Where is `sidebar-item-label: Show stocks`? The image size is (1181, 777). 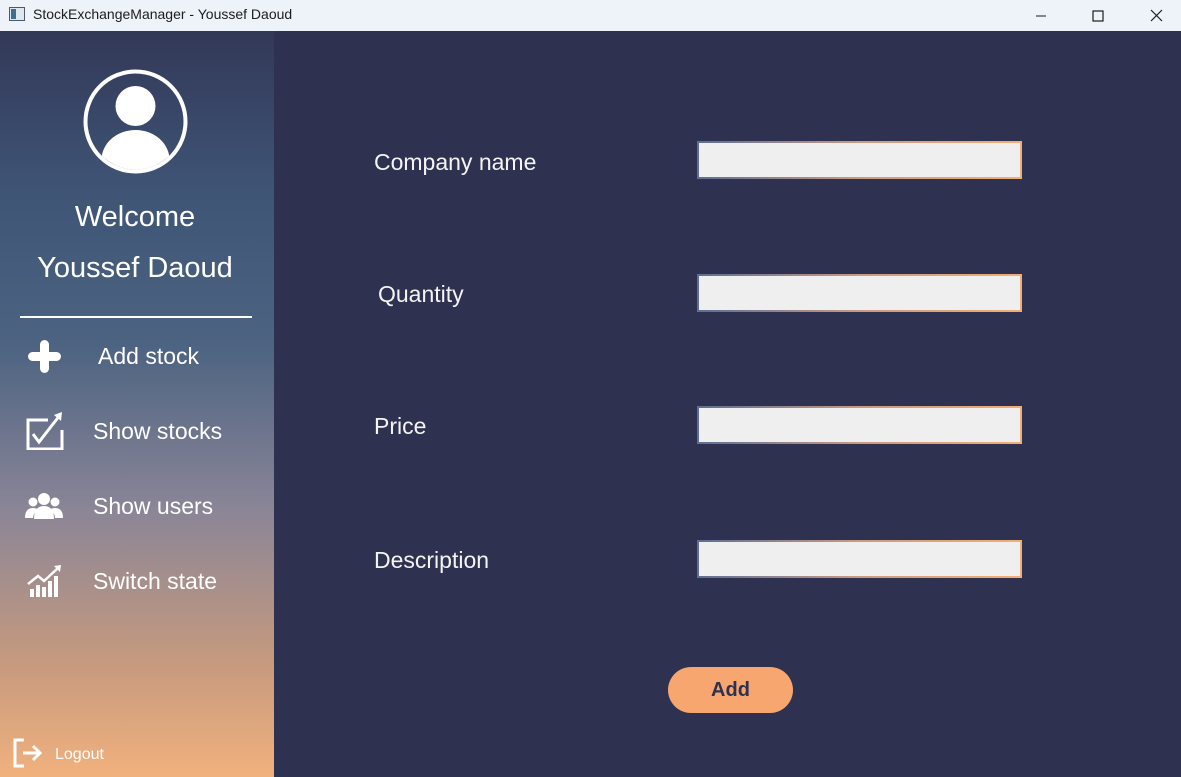 sidebar-item-label: Show stocks is located at coordinates (158, 431).